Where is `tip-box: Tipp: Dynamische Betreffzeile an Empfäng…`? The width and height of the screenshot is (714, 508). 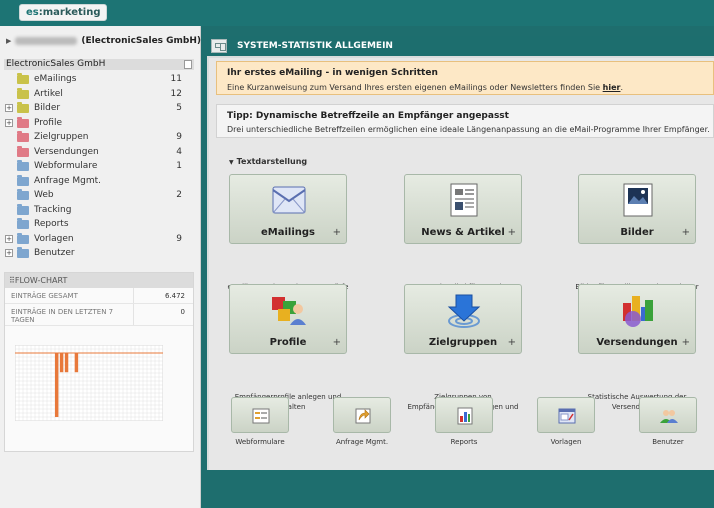
tip-box: Tipp: Dynamische Betreffzeile an Empfäng… is located at coordinates (465, 121).